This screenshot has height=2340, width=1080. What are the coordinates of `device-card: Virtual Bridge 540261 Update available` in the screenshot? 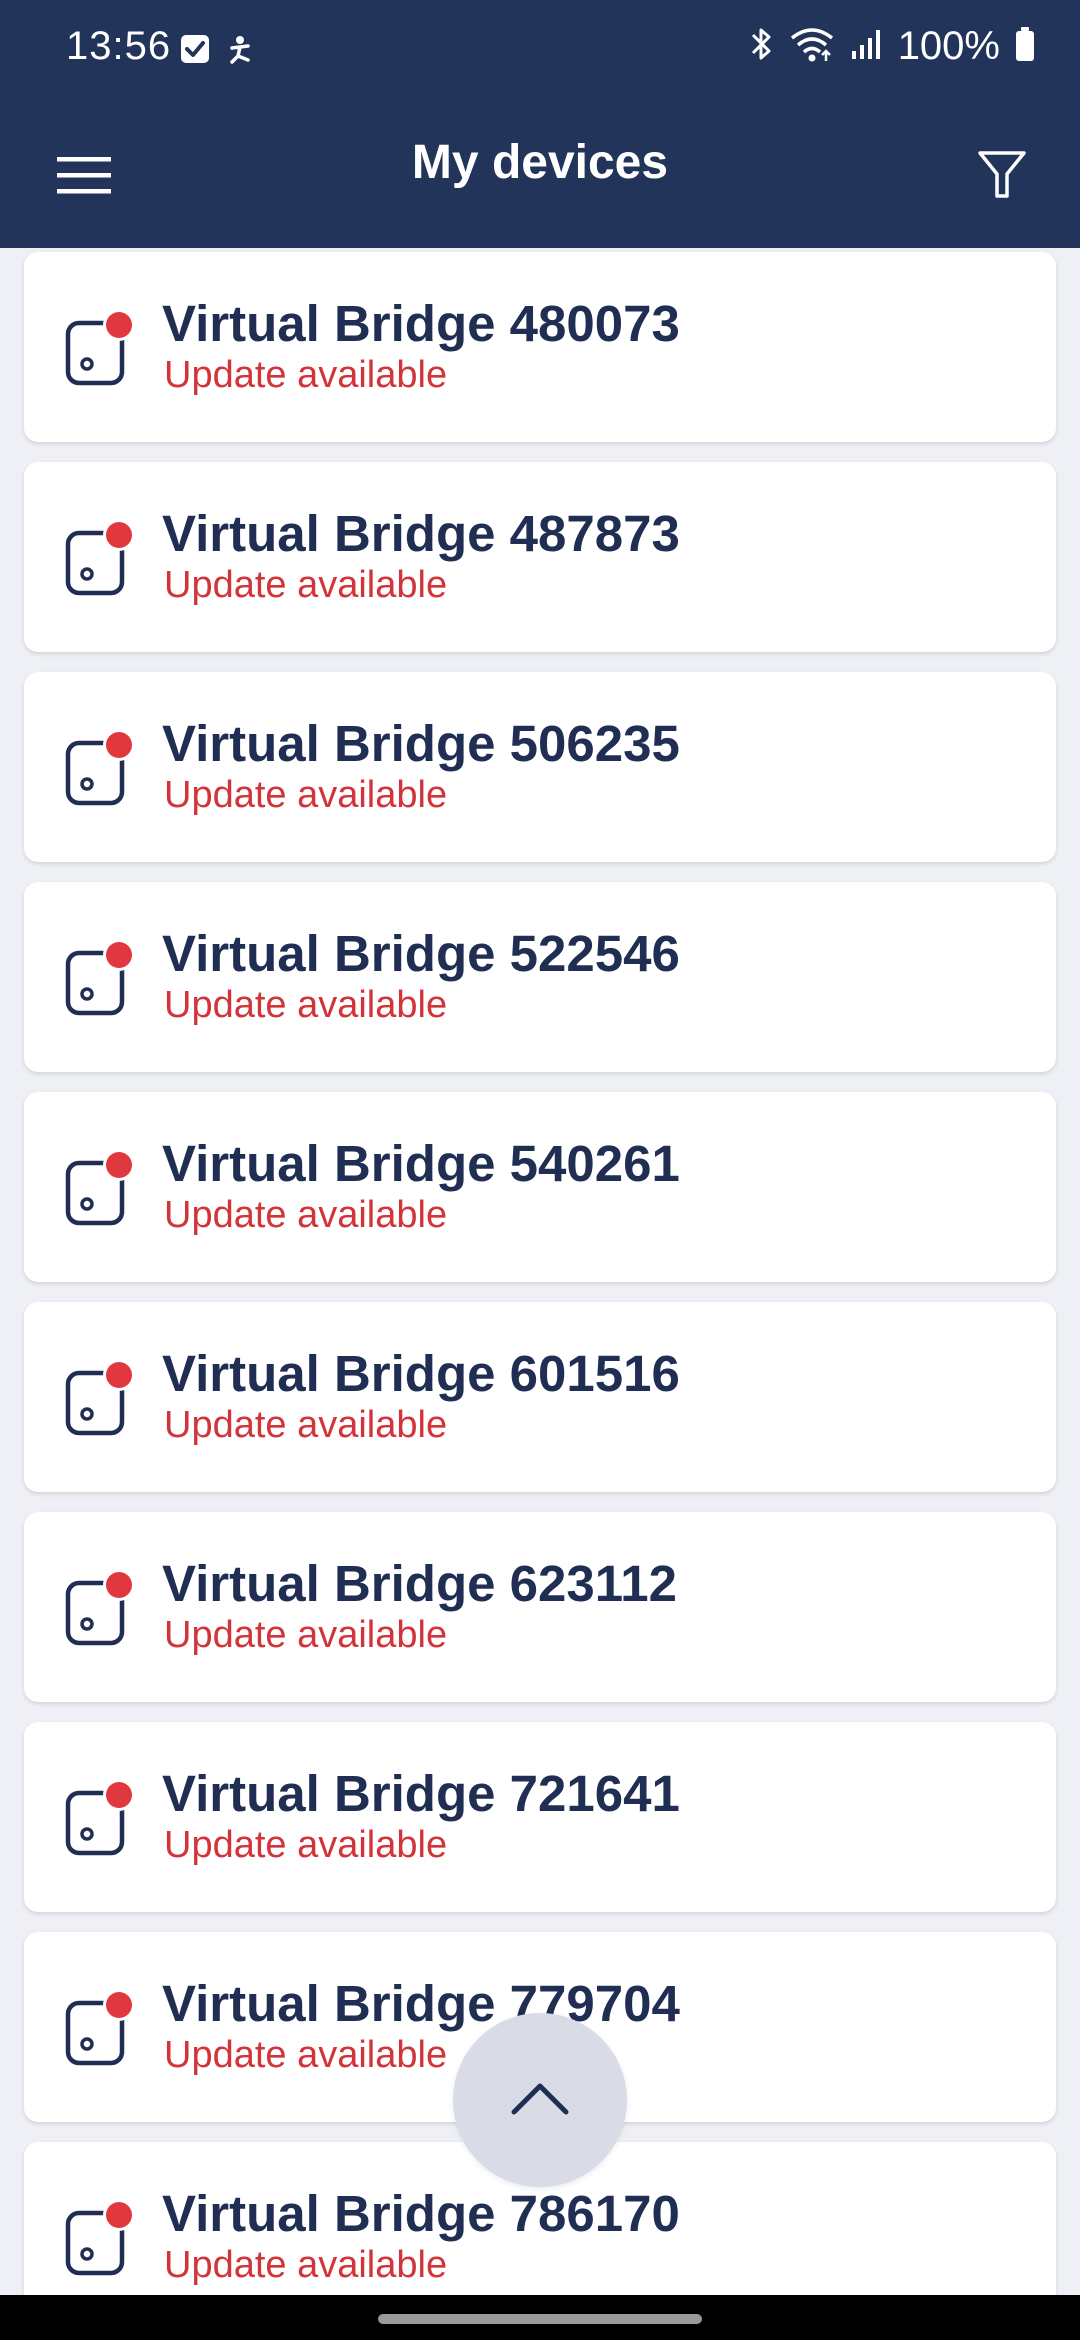 It's located at (540, 1187).